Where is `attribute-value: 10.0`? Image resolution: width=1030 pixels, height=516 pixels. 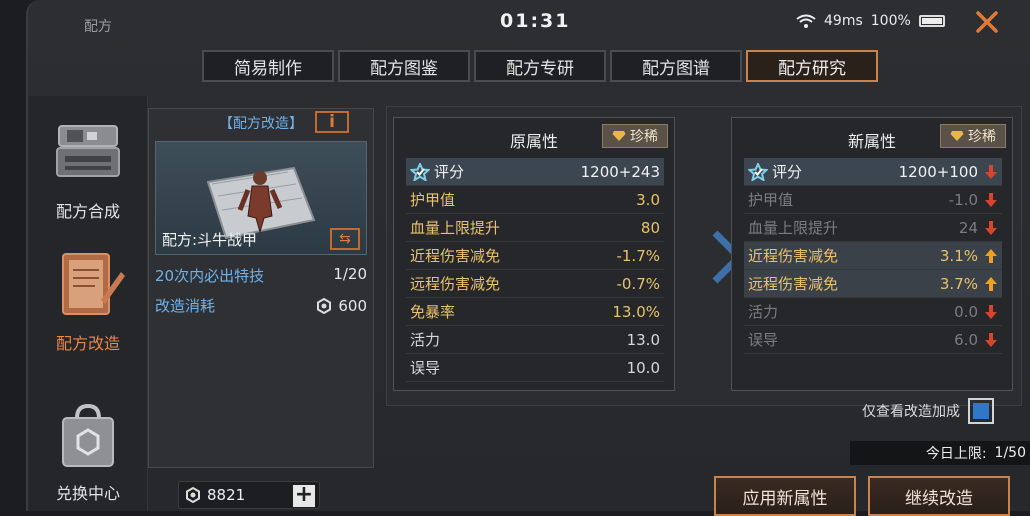
attribute-value: 10.0 is located at coordinates (643, 367).